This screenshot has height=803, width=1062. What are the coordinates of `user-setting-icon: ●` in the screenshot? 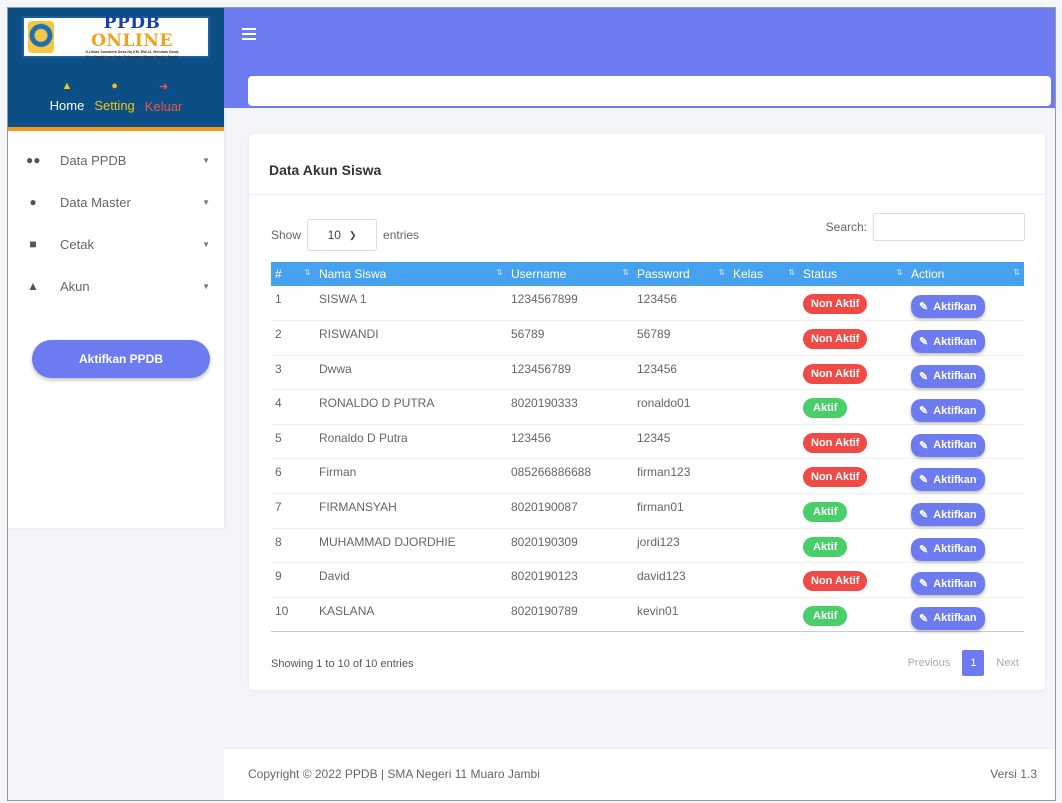 It's located at (114, 86).